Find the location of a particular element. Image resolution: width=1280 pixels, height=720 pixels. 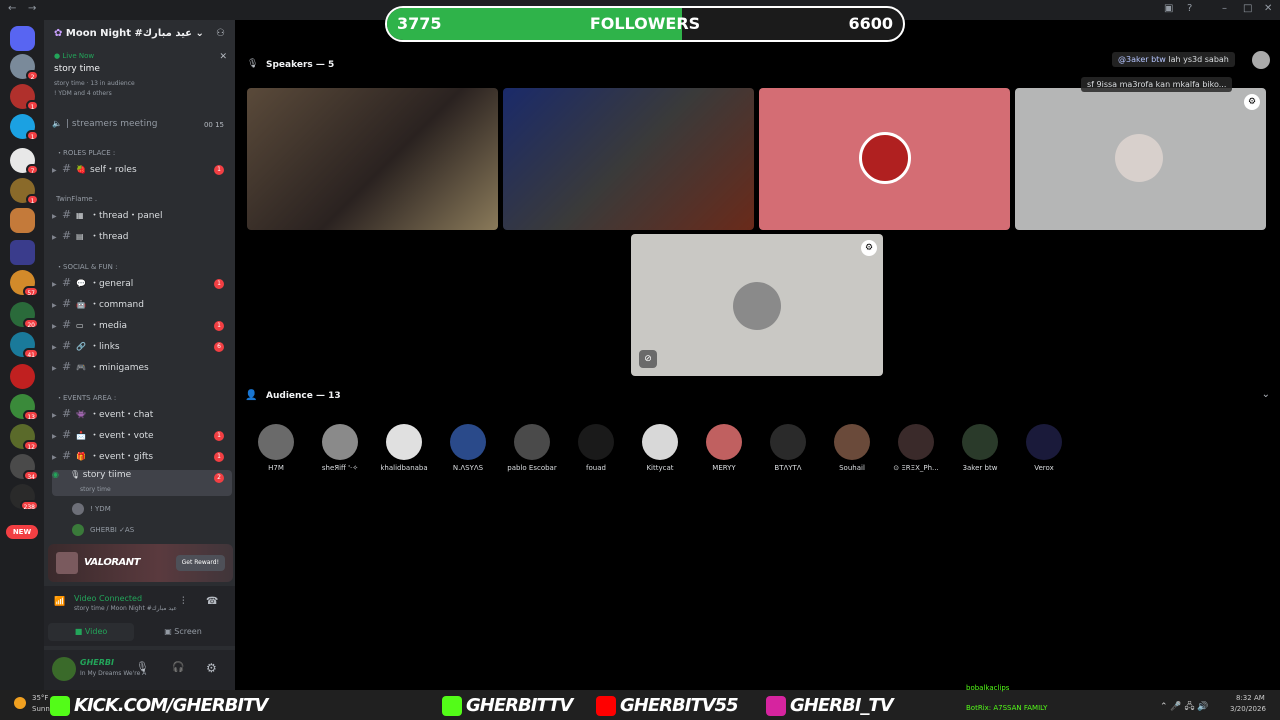

audience-member: Souhail is located at coordinates (852, 448).